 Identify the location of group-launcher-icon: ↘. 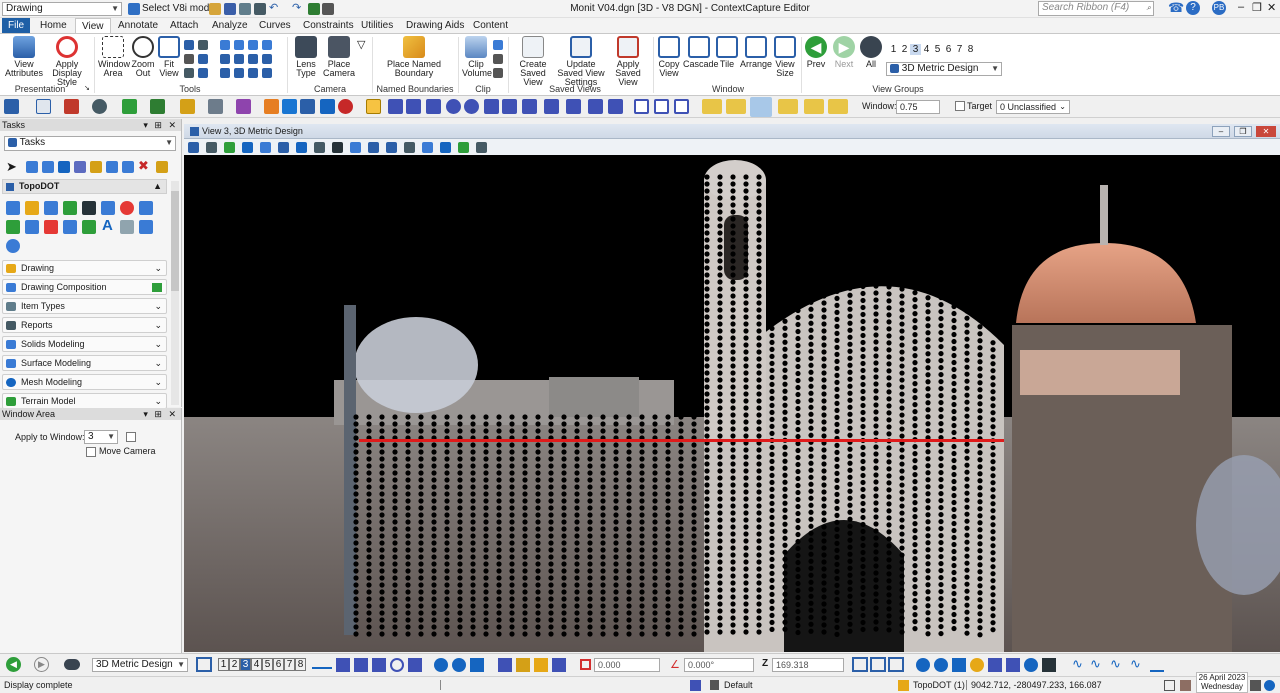
(87, 88).